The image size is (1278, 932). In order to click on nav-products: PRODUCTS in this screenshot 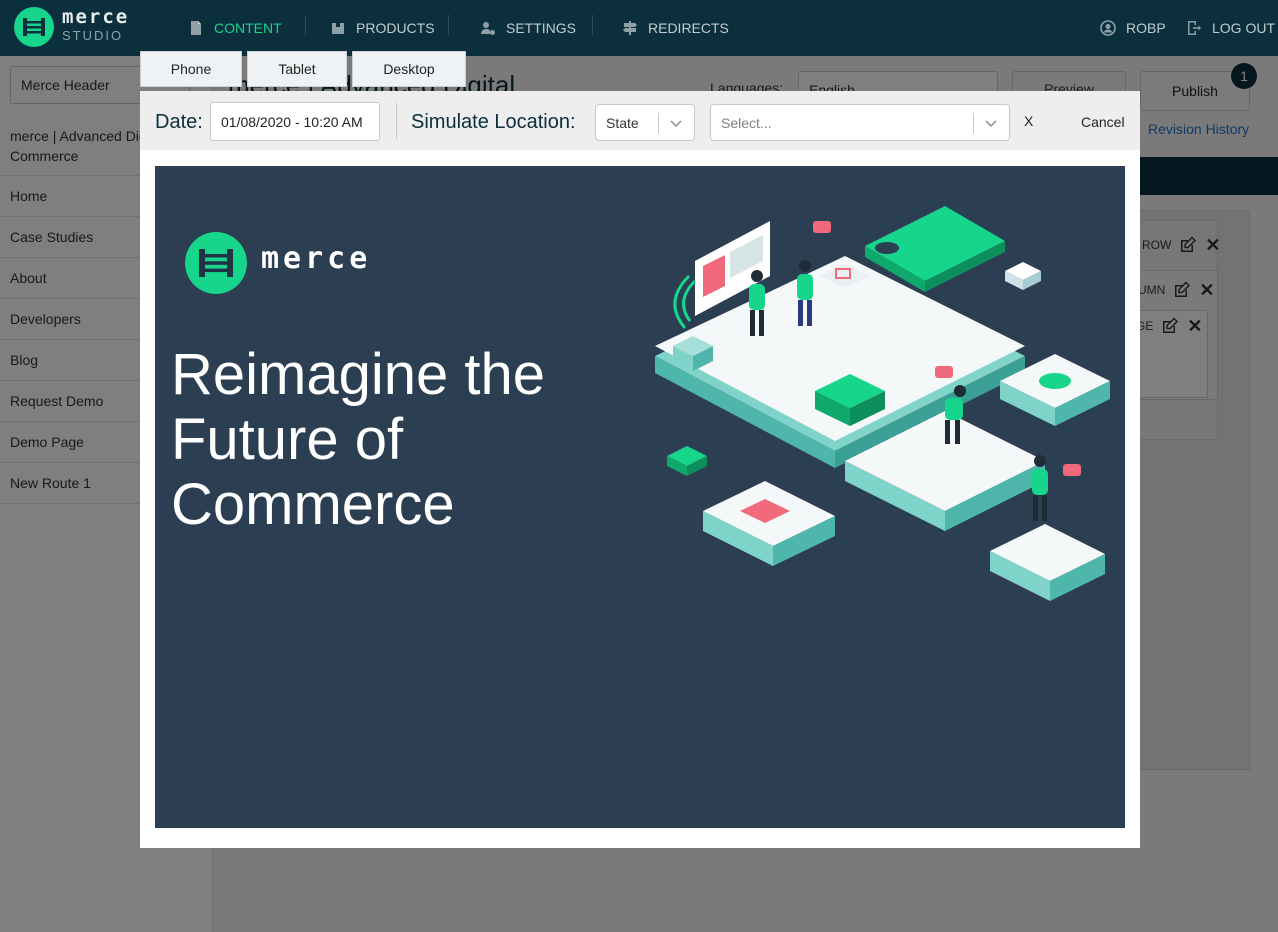, I will do `click(382, 28)`.